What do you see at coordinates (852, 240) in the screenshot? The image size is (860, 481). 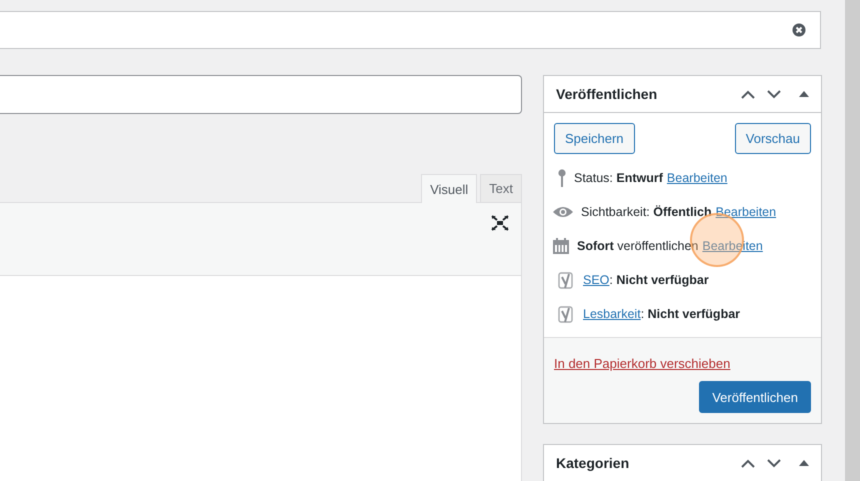 I see `scrollbar` at bounding box center [852, 240].